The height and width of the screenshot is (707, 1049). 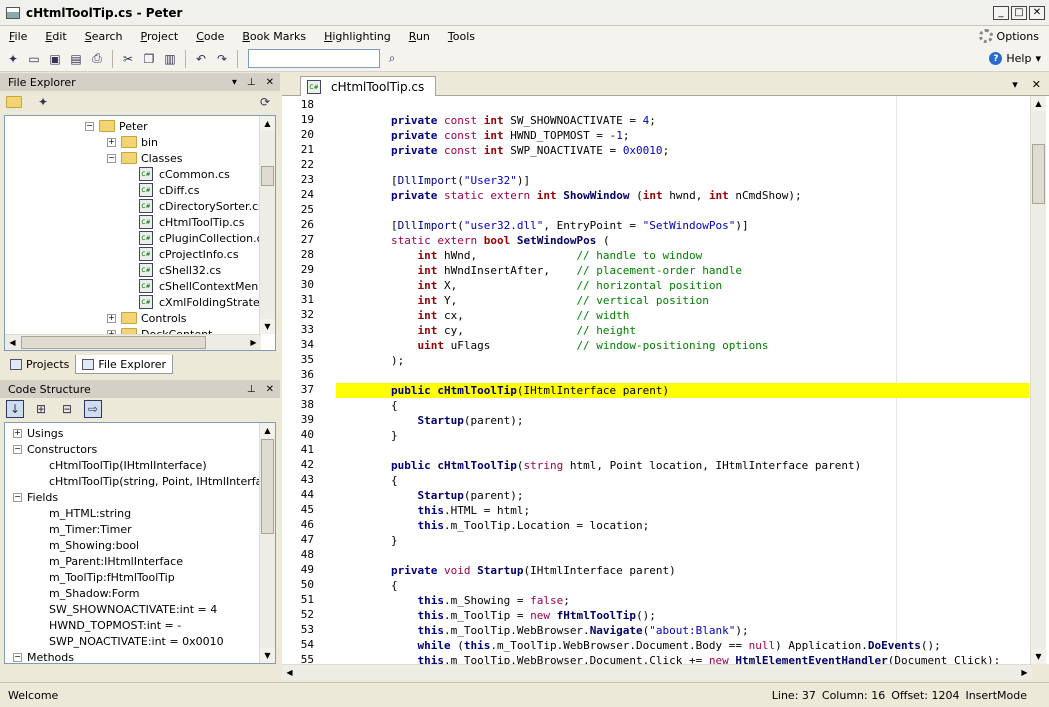 What do you see at coordinates (43, 656) in the screenshot?
I see `structure-group: − Methods` at bounding box center [43, 656].